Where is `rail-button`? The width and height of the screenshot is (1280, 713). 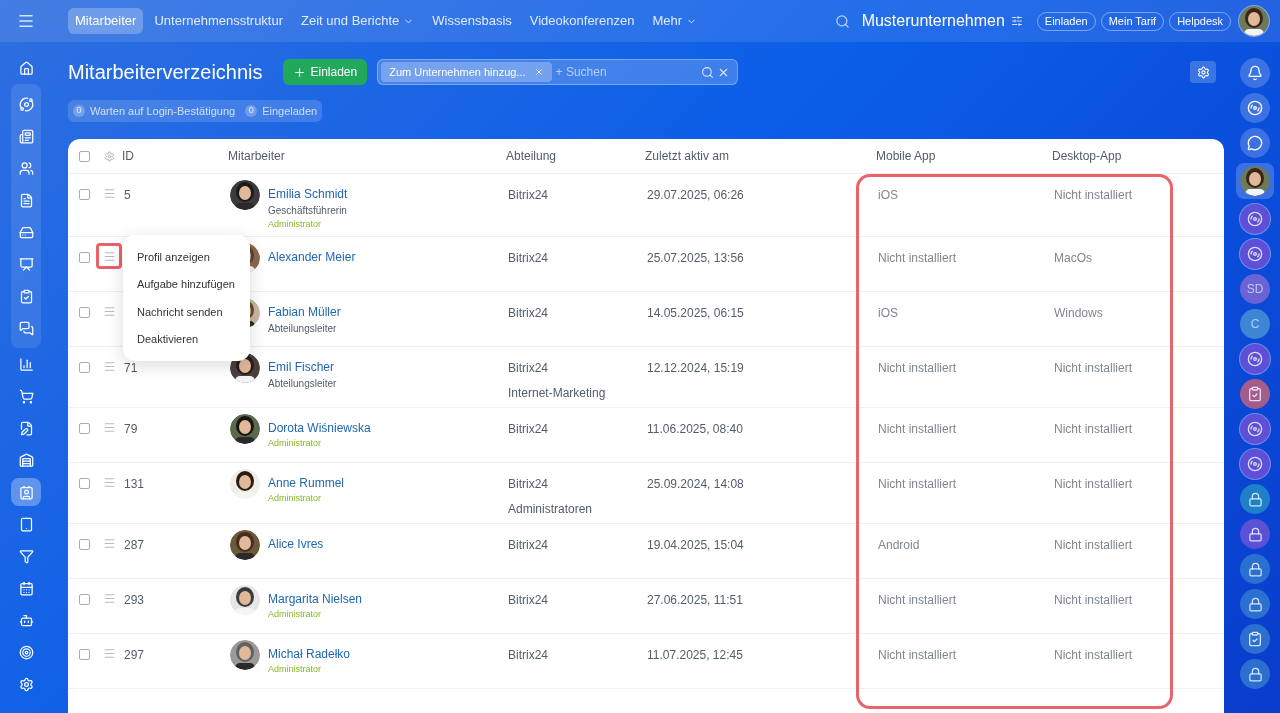
rail-button is located at coordinates (26, 492).